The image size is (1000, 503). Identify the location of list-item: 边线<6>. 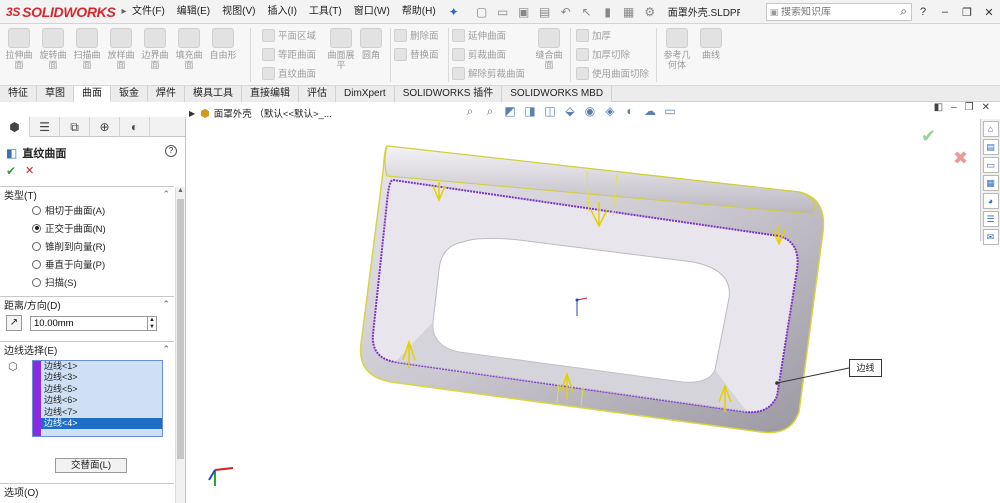
(97, 400).